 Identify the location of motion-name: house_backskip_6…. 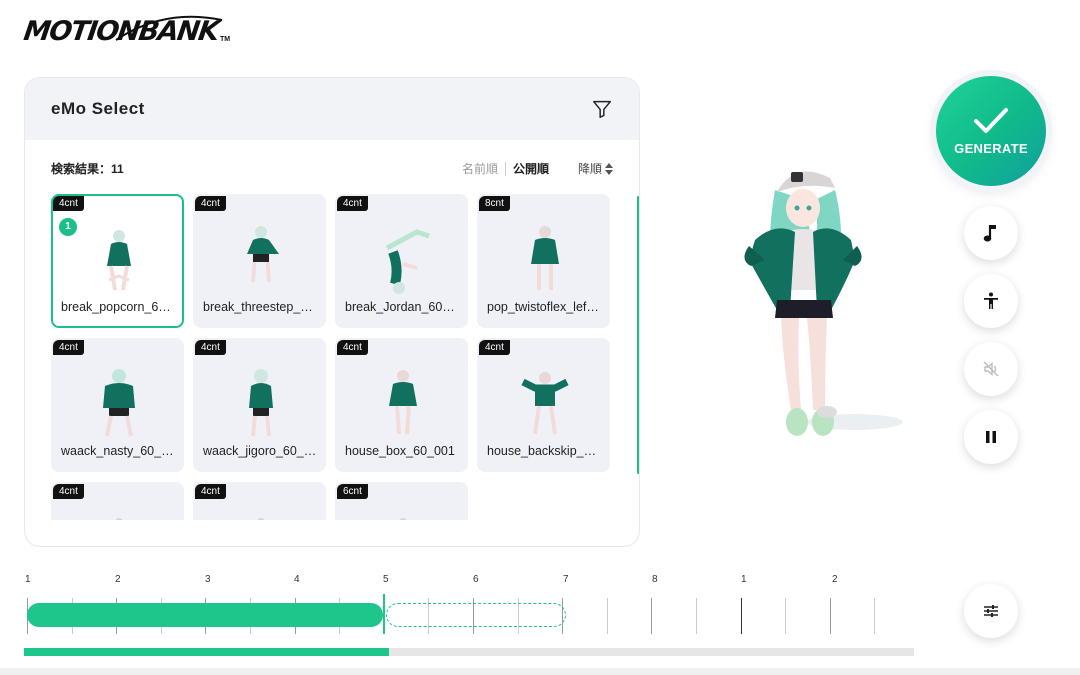
(544, 451).